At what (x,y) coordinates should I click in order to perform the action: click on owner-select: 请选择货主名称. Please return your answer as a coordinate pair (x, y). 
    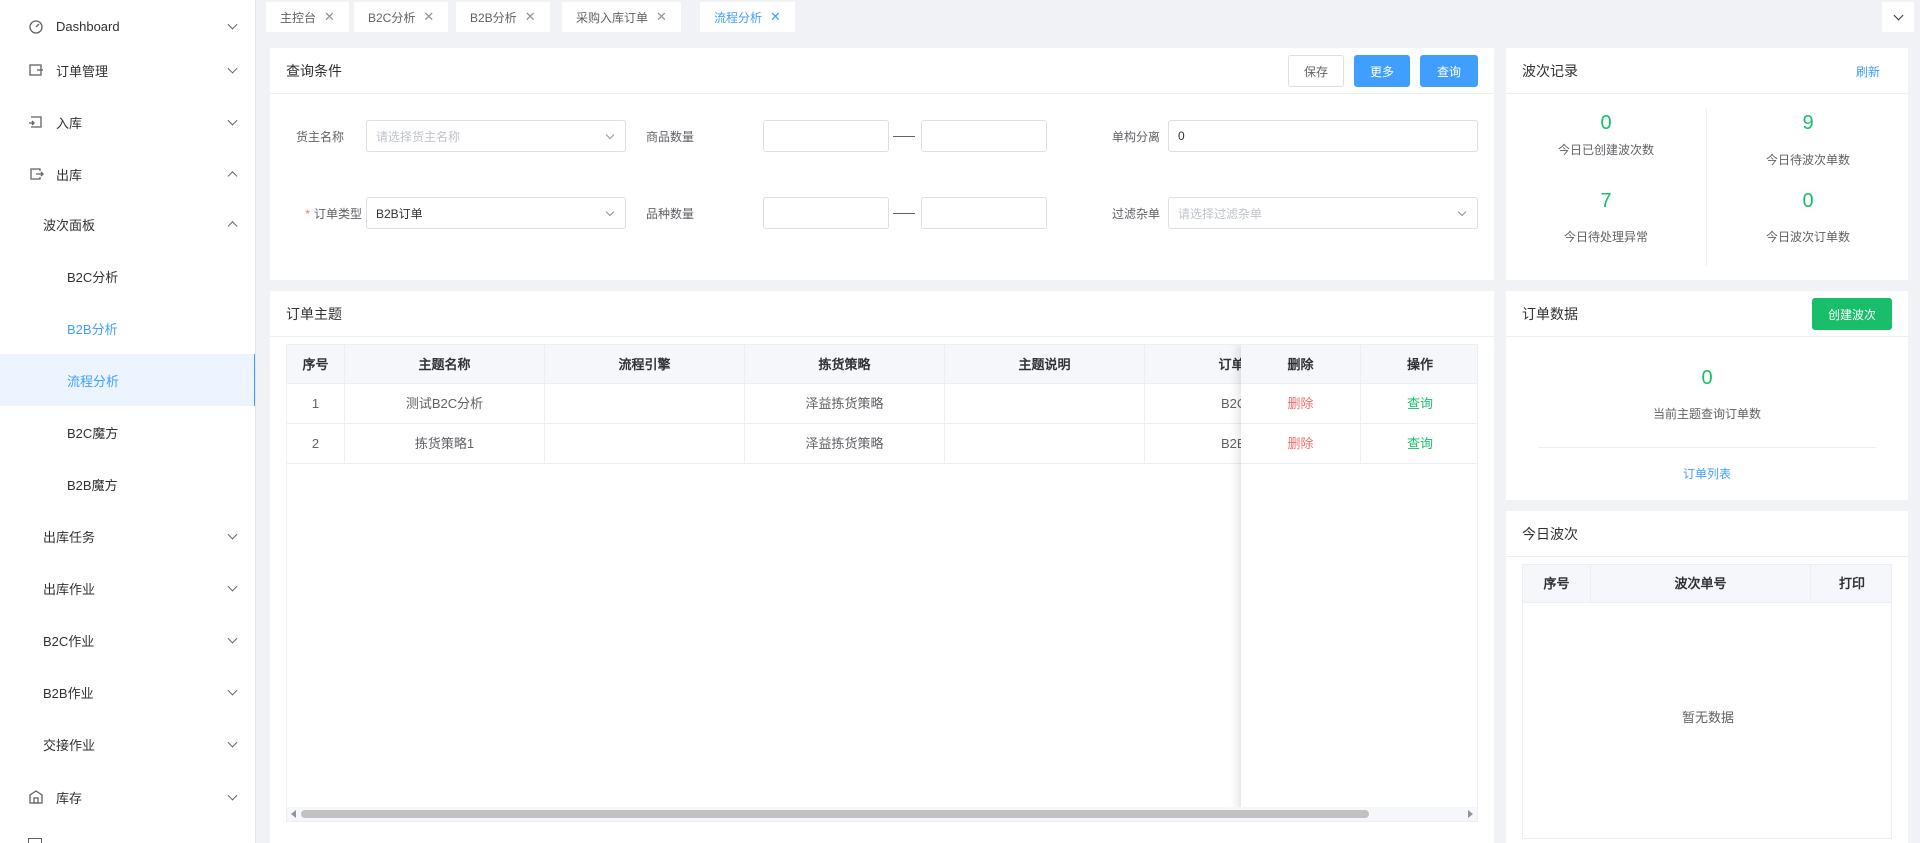
    Looking at the image, I should click on (496, 136).